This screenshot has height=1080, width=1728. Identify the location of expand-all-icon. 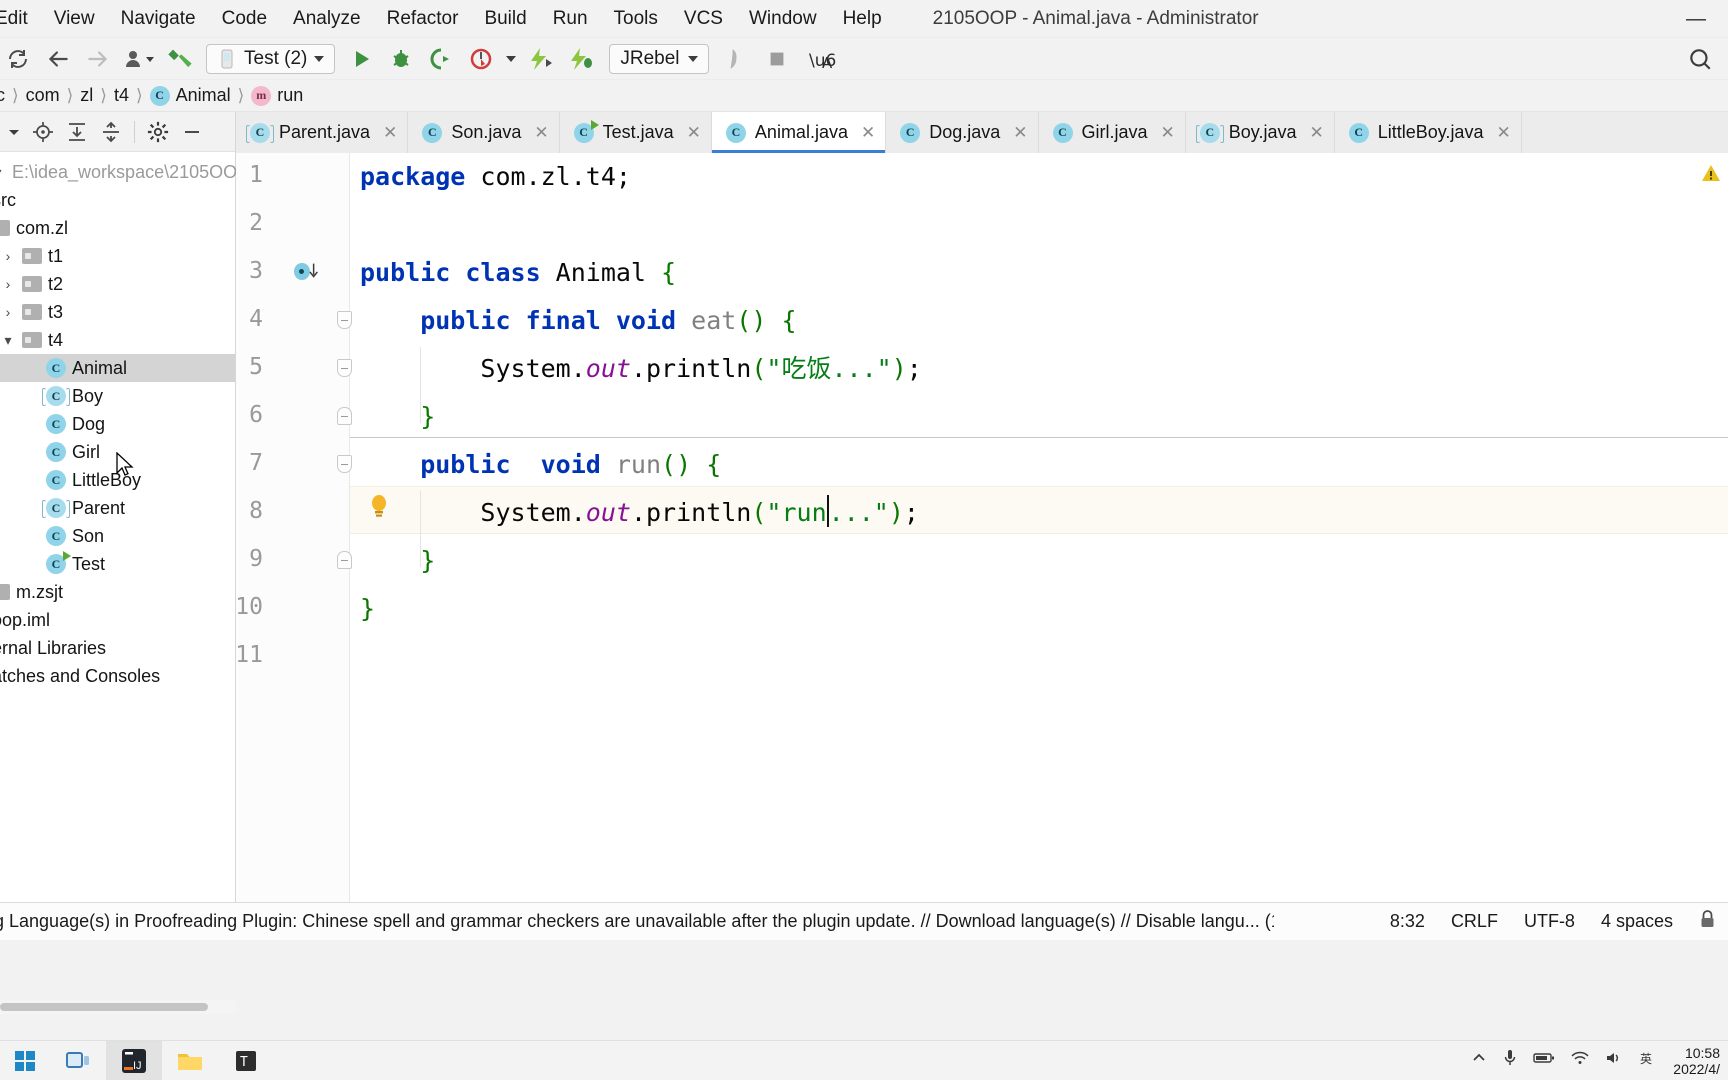
(77, 132).